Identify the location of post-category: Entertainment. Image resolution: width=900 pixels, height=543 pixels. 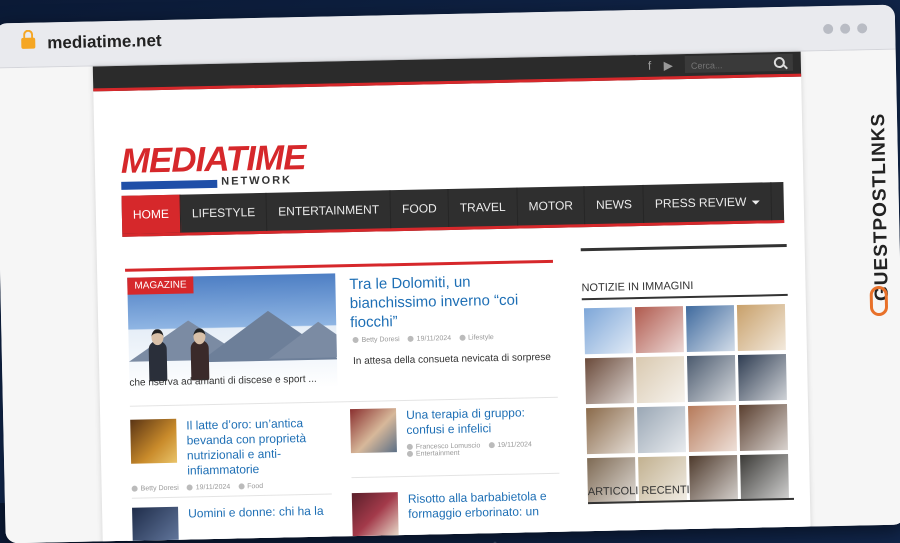
(438, 454).